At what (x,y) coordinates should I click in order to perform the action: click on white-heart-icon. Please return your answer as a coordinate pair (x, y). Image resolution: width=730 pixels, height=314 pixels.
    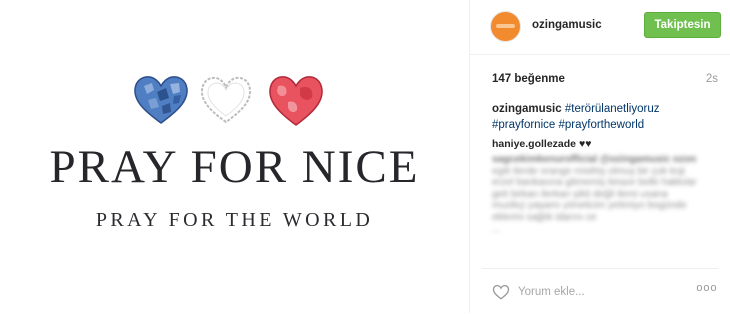
    Looking at the image, I should click on (226, 100).